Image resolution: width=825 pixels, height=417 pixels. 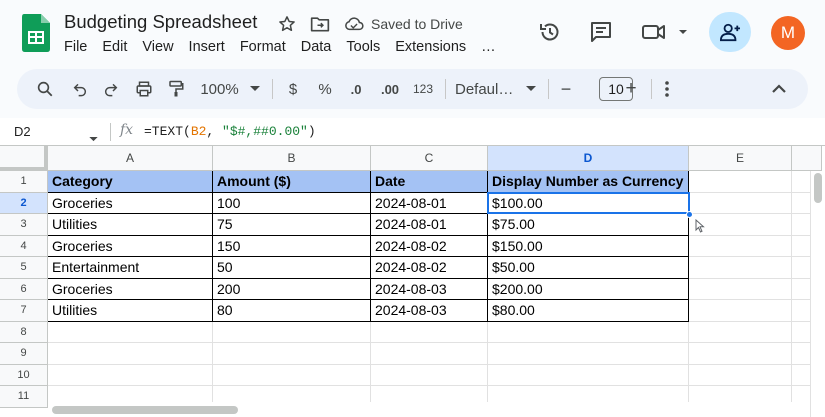 What do you see at coordinates (423, 89) in the screenshot?
I see `more-formats-button: 123` at bounding box center [423, 89].